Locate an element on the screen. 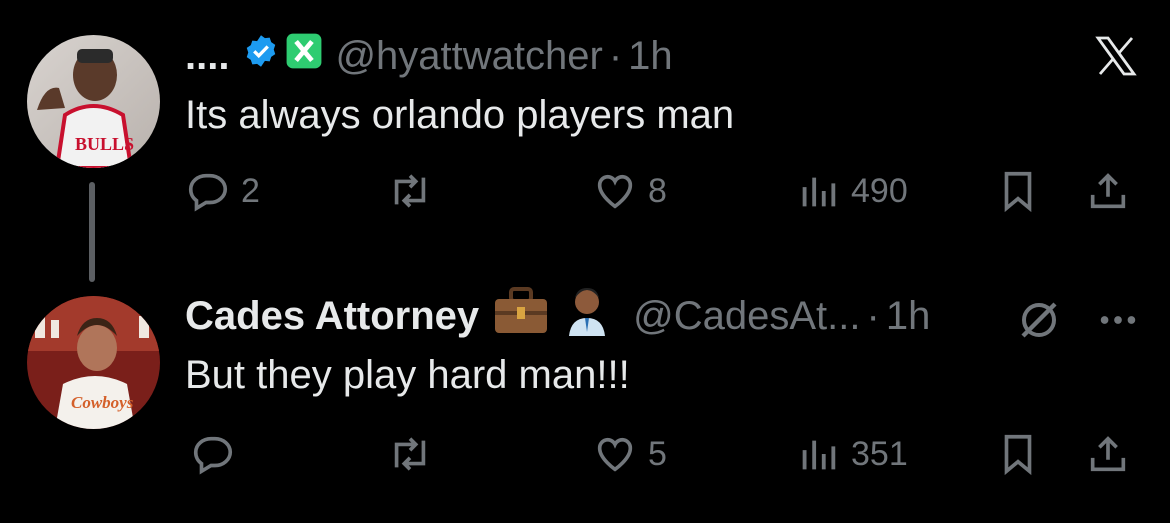 The width and height of the screenshot is (1170, 523). like-count: 8 is located at coordinates (657, 190).